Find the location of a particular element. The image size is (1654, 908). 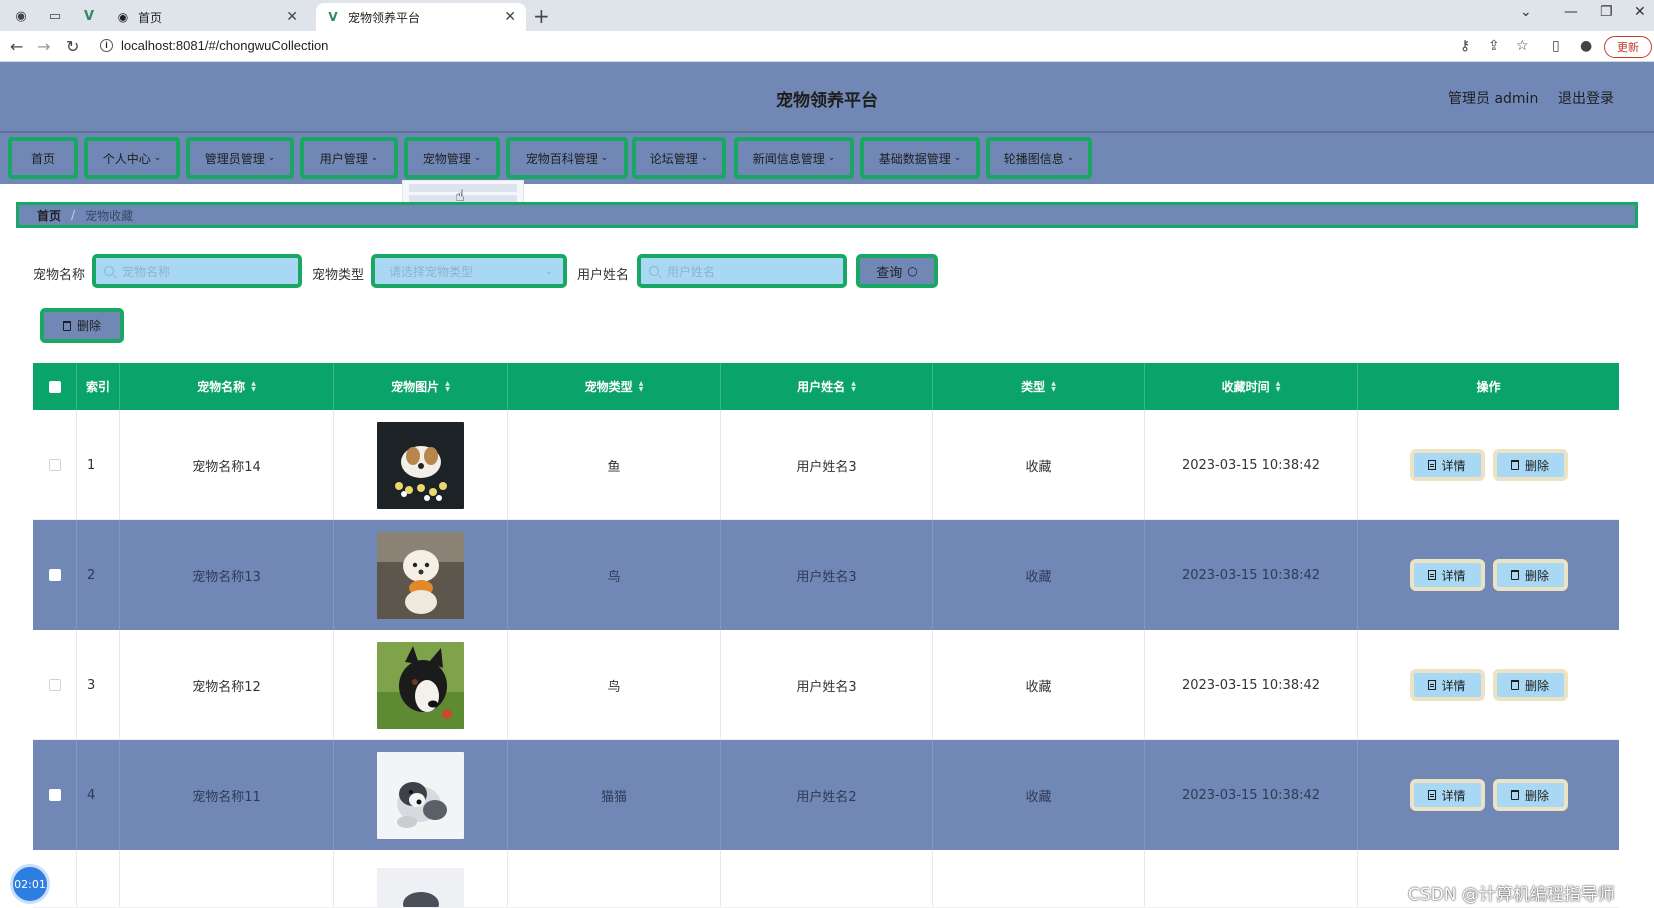

document-icon is located at coordinates (1432, 795).